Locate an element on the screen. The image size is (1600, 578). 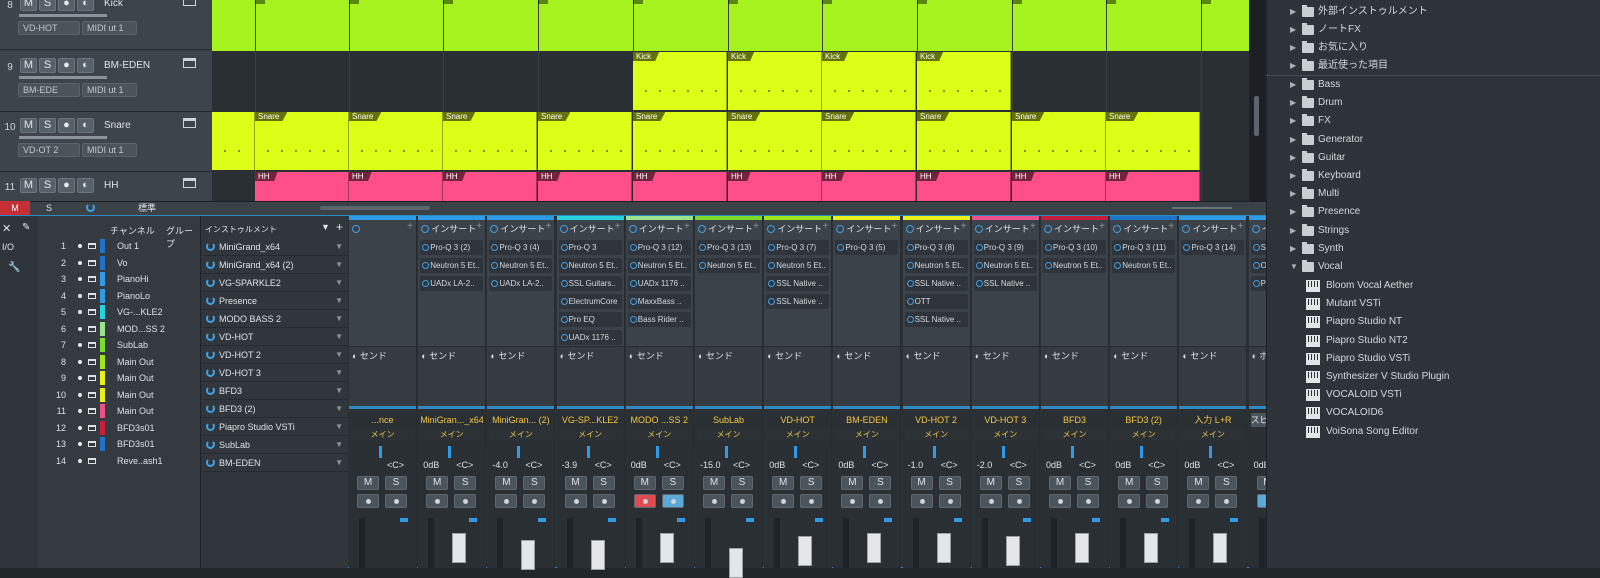
insert-slot: UADx 1176 .. is located at coordinates (659, 283).